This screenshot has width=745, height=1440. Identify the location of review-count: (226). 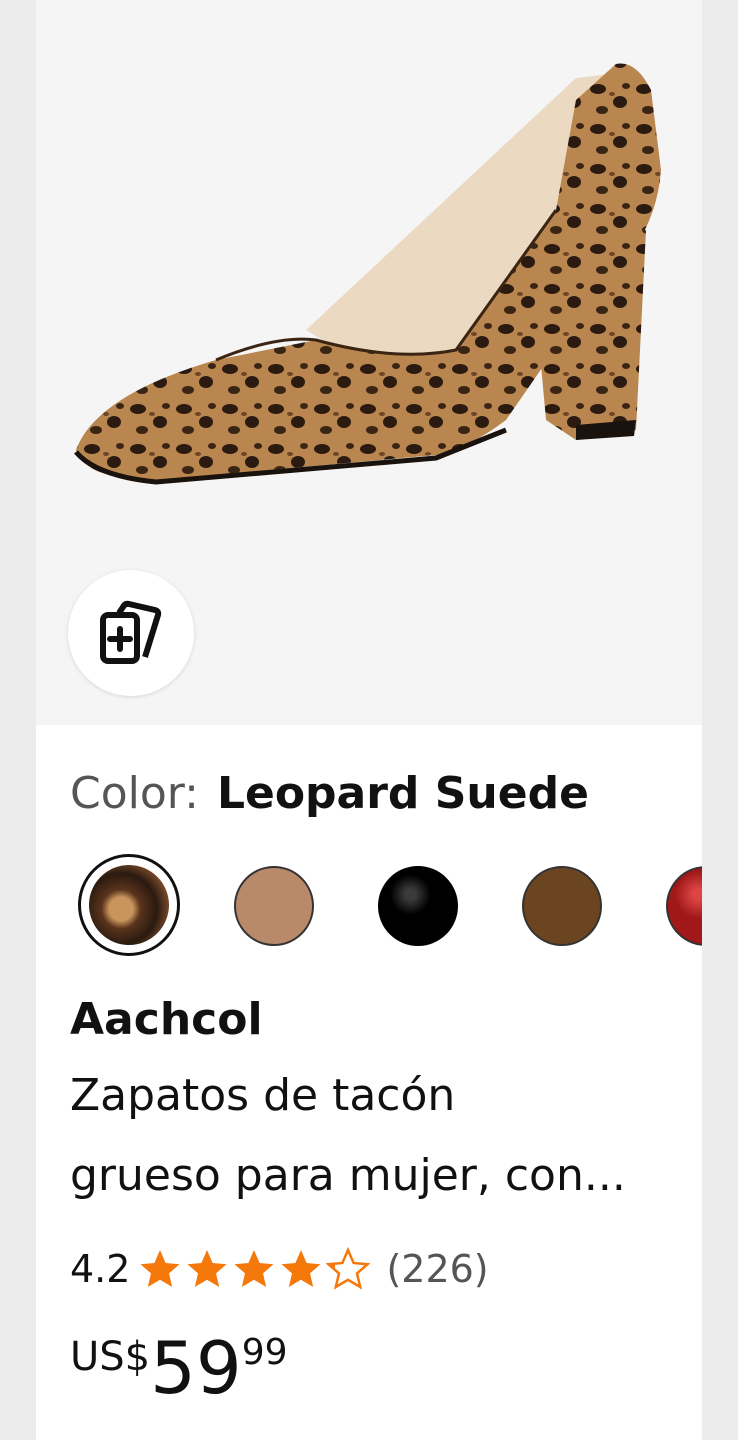
(437, 1269).